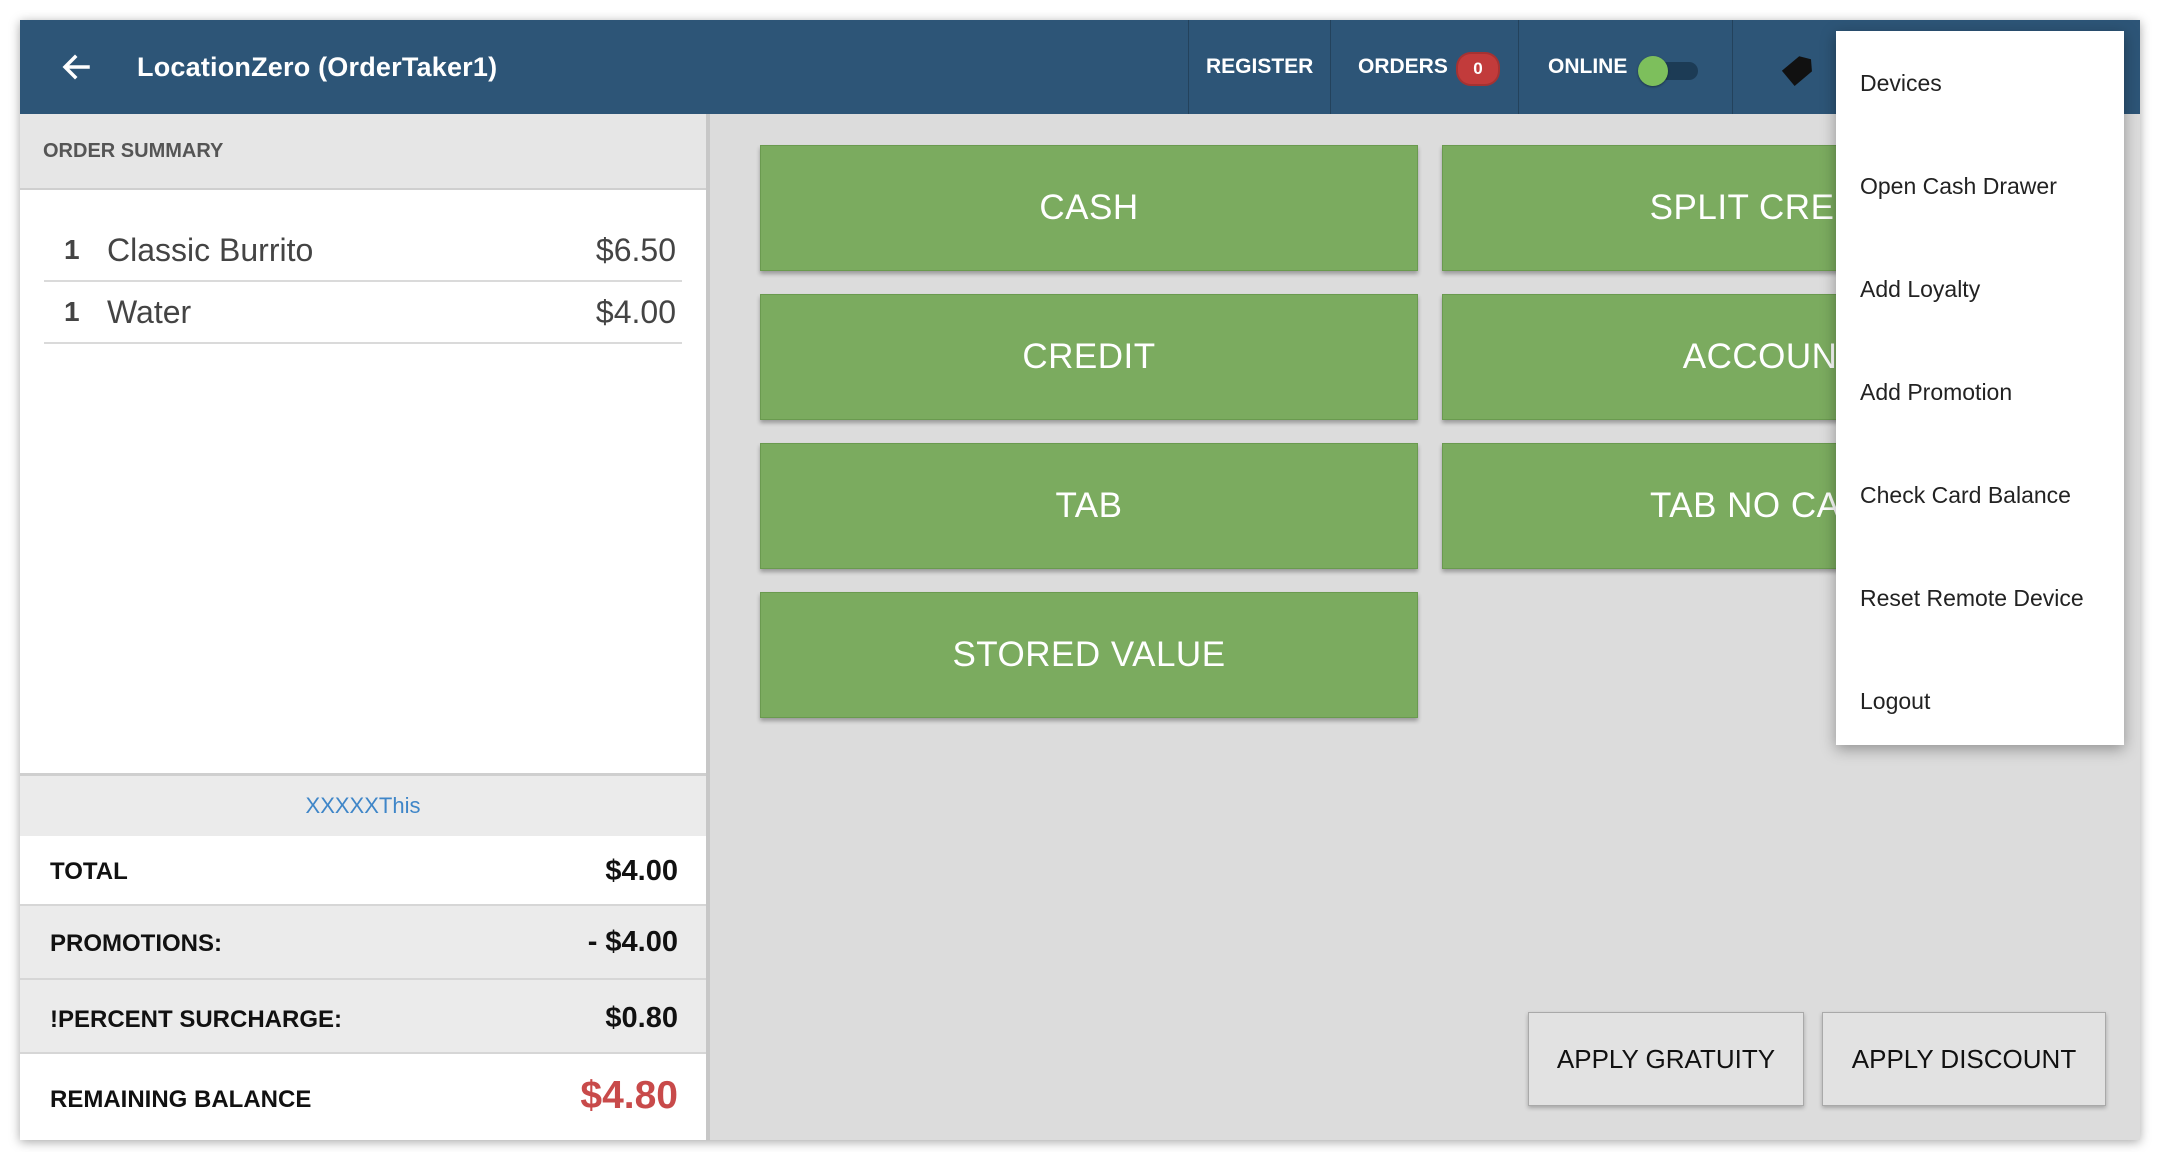 The image size is (2158, 1152). What do you see at coordinates (89, 871) in the screenshot?
I see `total-label: TOTAL` at bounding box center [89, 871].